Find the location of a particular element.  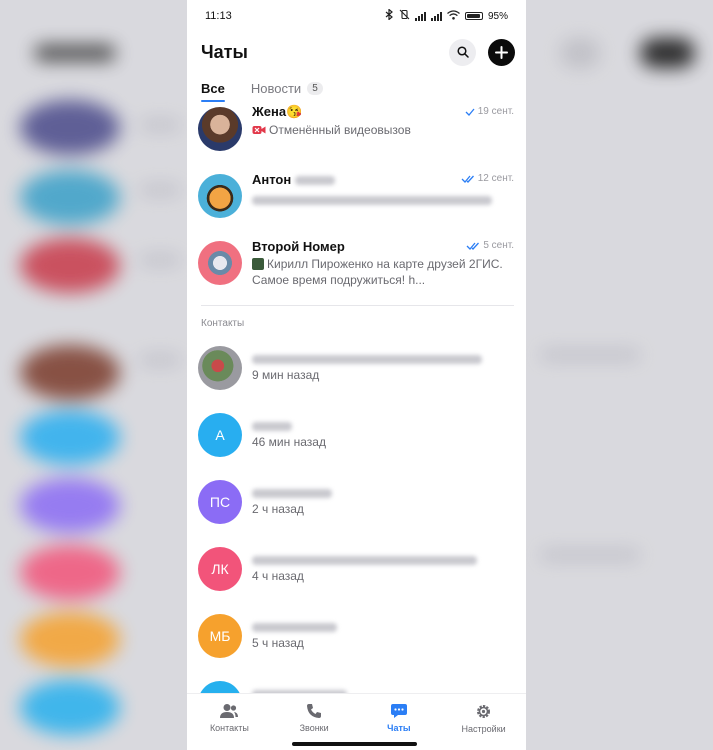

chat-time: 12 сент. is located at coordinates (487, 178).